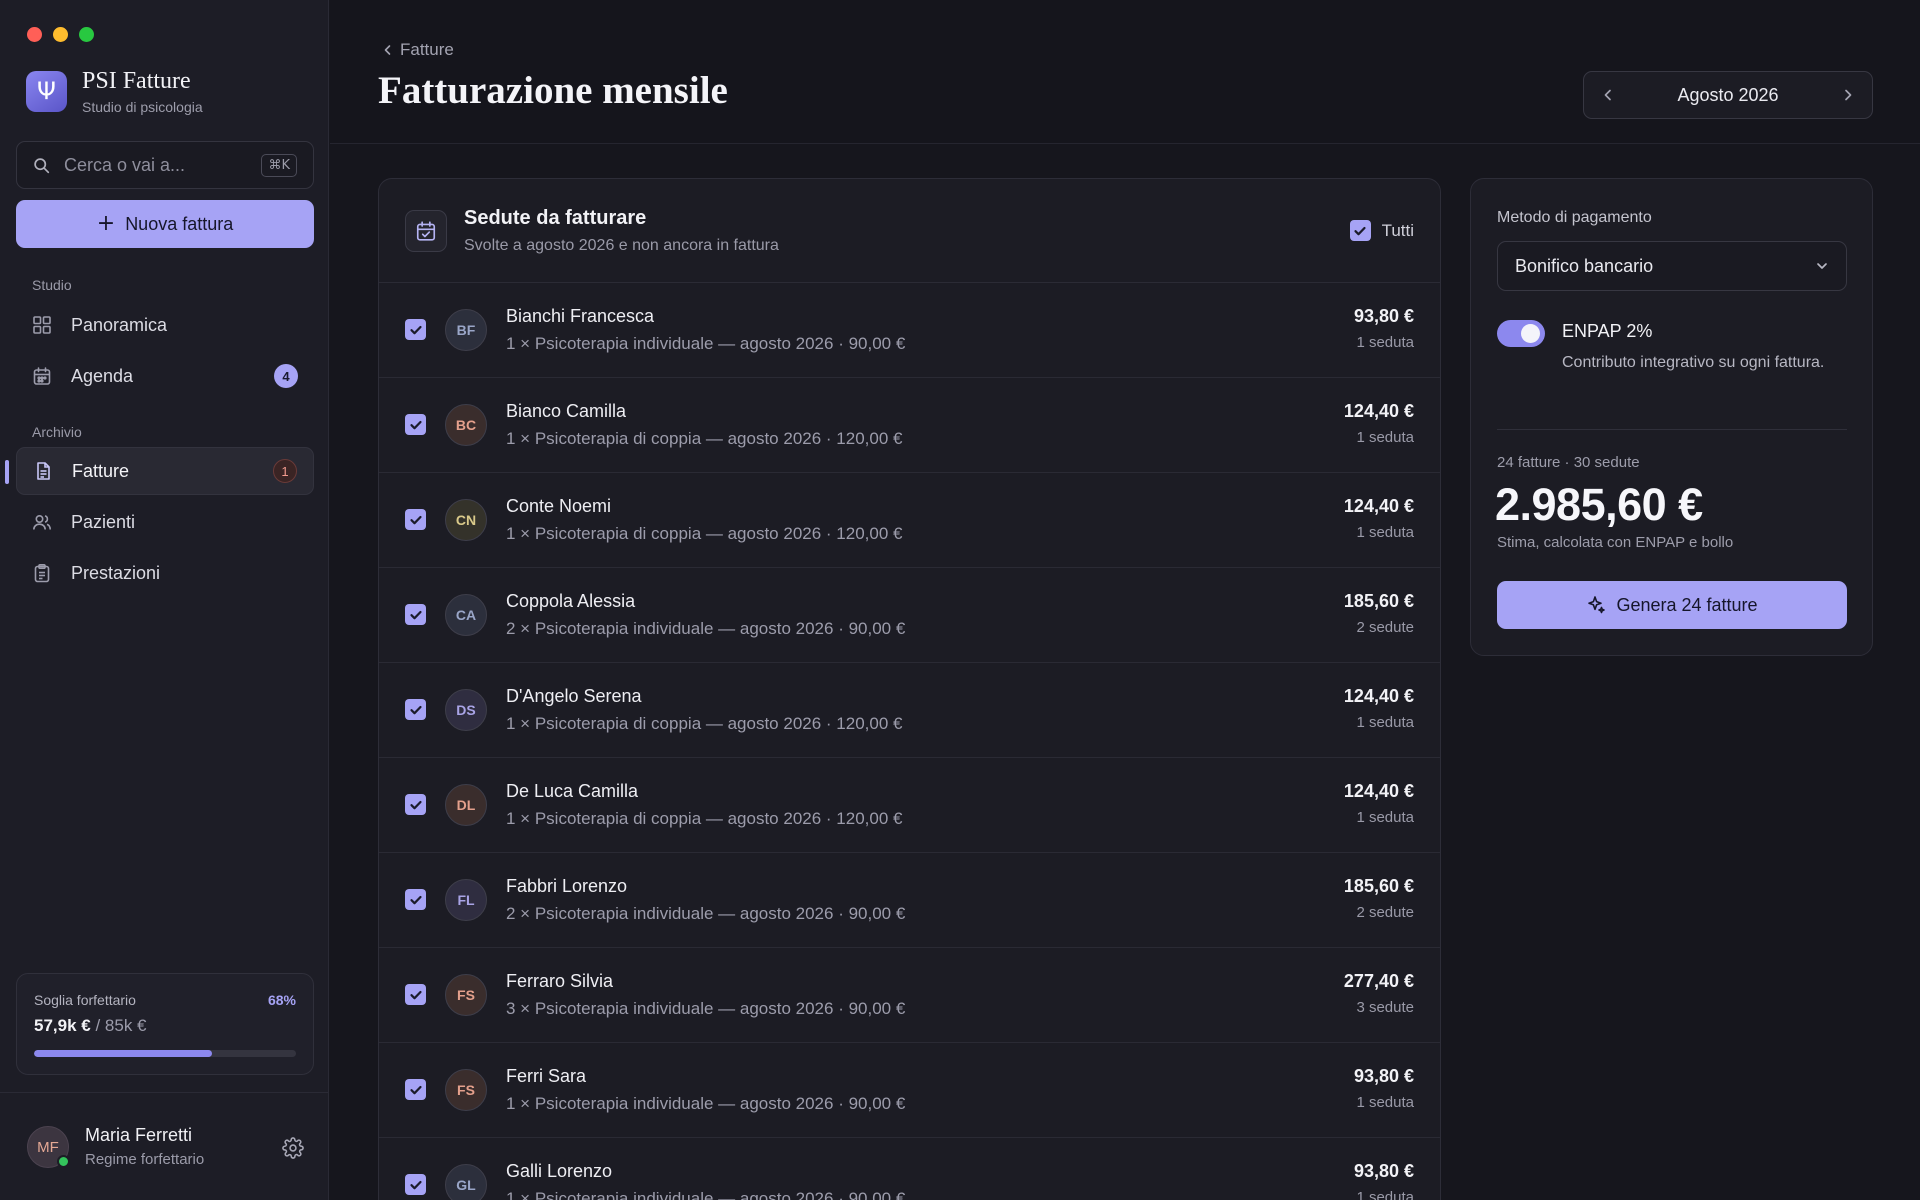 Image resolution: width=1920 pixels, height=1200 pixels. I want to click on select-all-checkbox: Tutti, so click(1381, 230).